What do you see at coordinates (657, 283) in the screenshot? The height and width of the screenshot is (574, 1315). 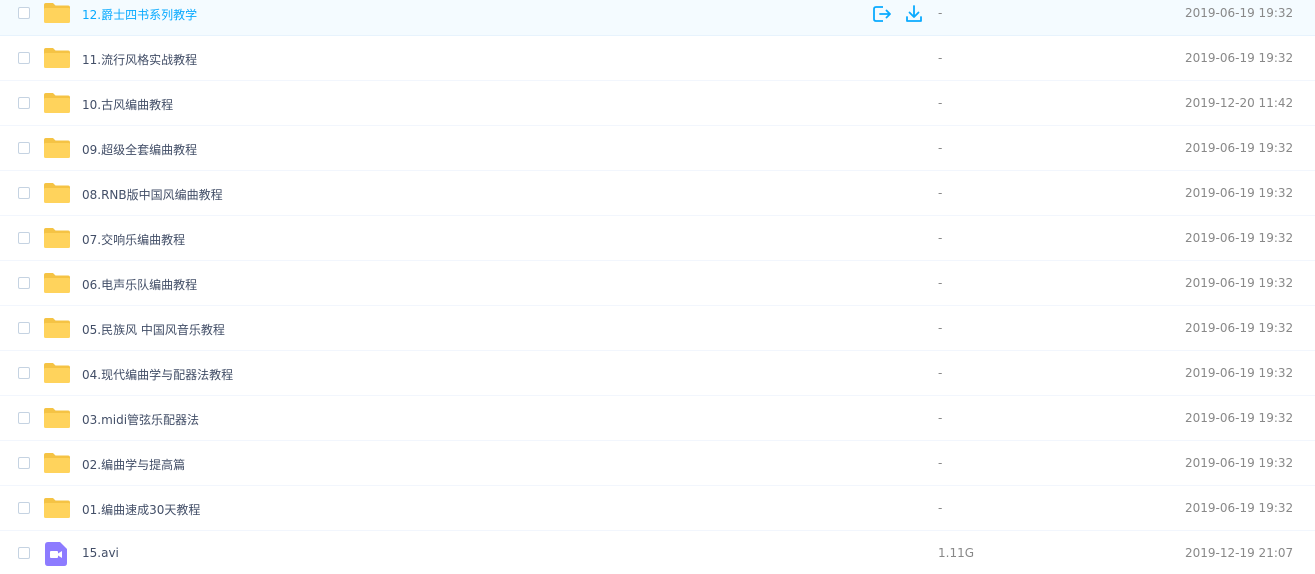 I see `file-row: 06.电声乐队编曲教程 - 2019-06-19 19:32` at bounding box center [657, 283].